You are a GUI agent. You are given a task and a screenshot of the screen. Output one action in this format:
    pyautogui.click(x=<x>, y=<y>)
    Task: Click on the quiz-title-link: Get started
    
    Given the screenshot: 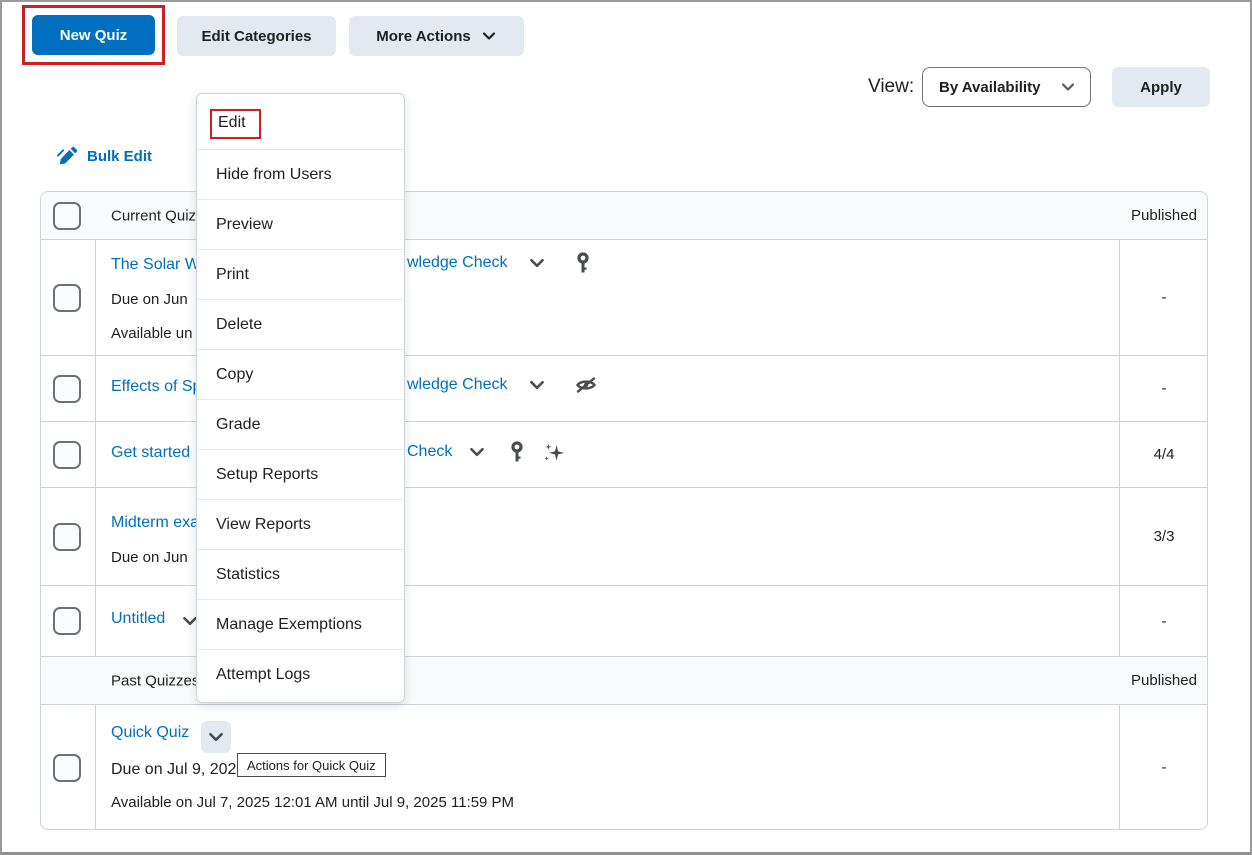 What is the action you would take?
    pyautogui.click(x=150, y=453)
    